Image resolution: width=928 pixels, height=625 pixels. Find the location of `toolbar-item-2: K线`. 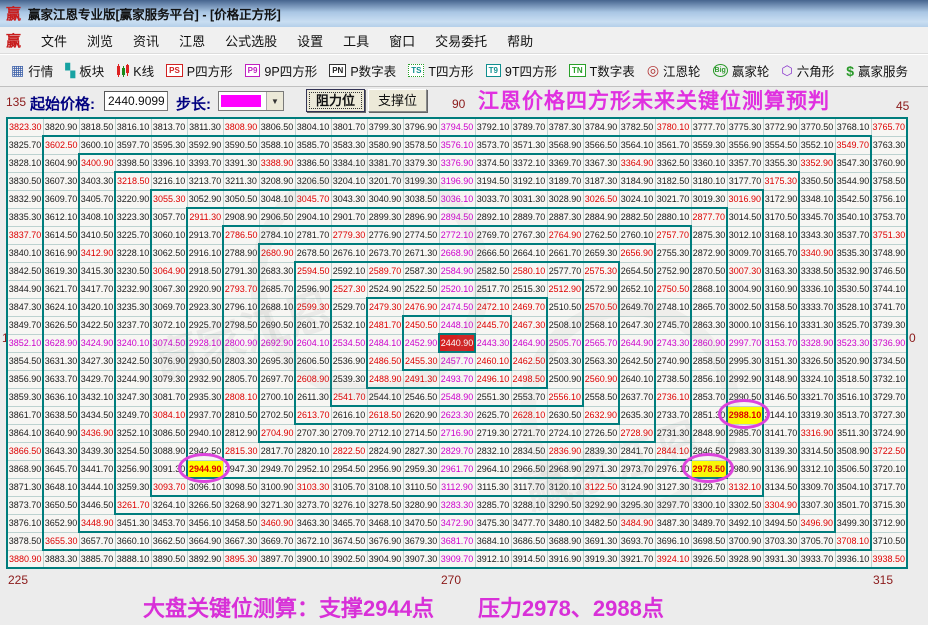

toolbar-item-2: K线 is located at coordinates (136, 70).